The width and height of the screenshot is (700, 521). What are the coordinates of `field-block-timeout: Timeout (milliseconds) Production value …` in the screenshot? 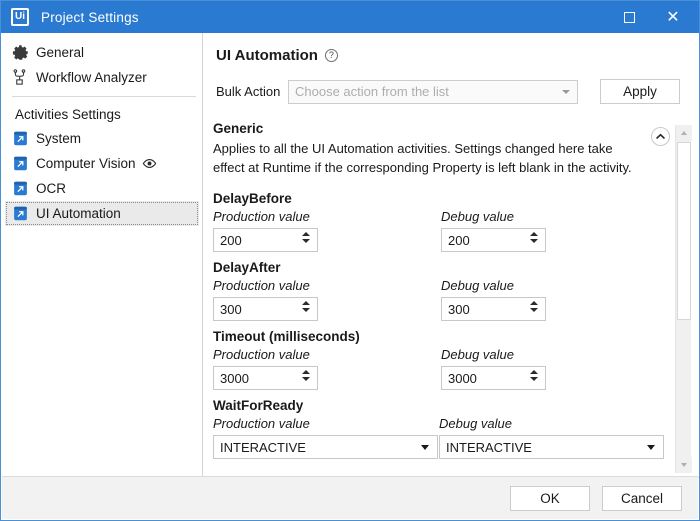 It's located at (438, 359).